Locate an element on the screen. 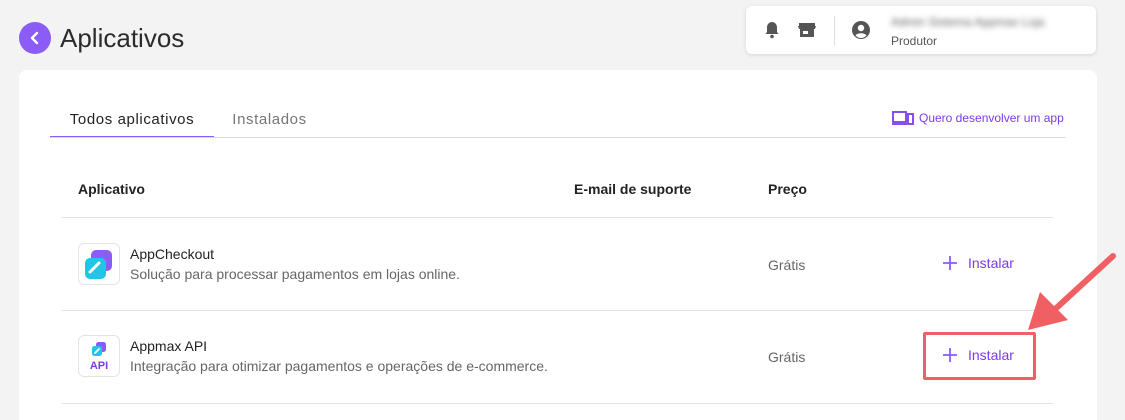  user-toolbar: Admin Sistema Appmax Loja Produtor is located at coordinates (921, 30).